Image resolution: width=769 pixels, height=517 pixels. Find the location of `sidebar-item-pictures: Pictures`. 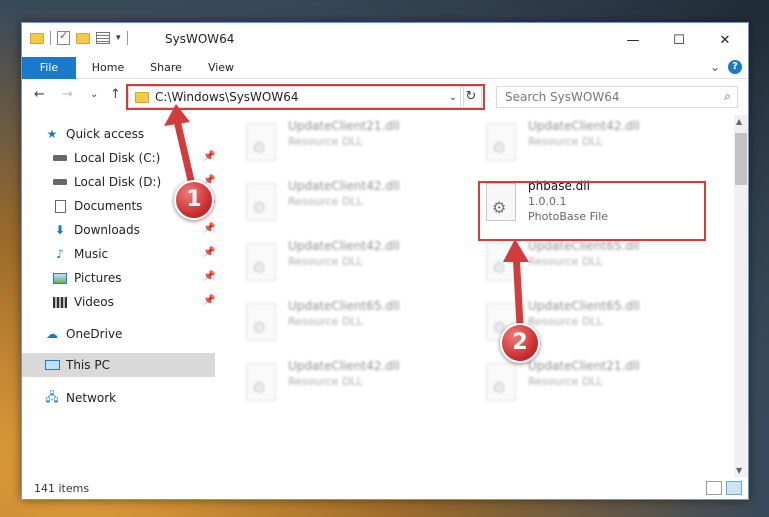

sidebar-item-pictures: Pictures is located at coordinates (87, 278).